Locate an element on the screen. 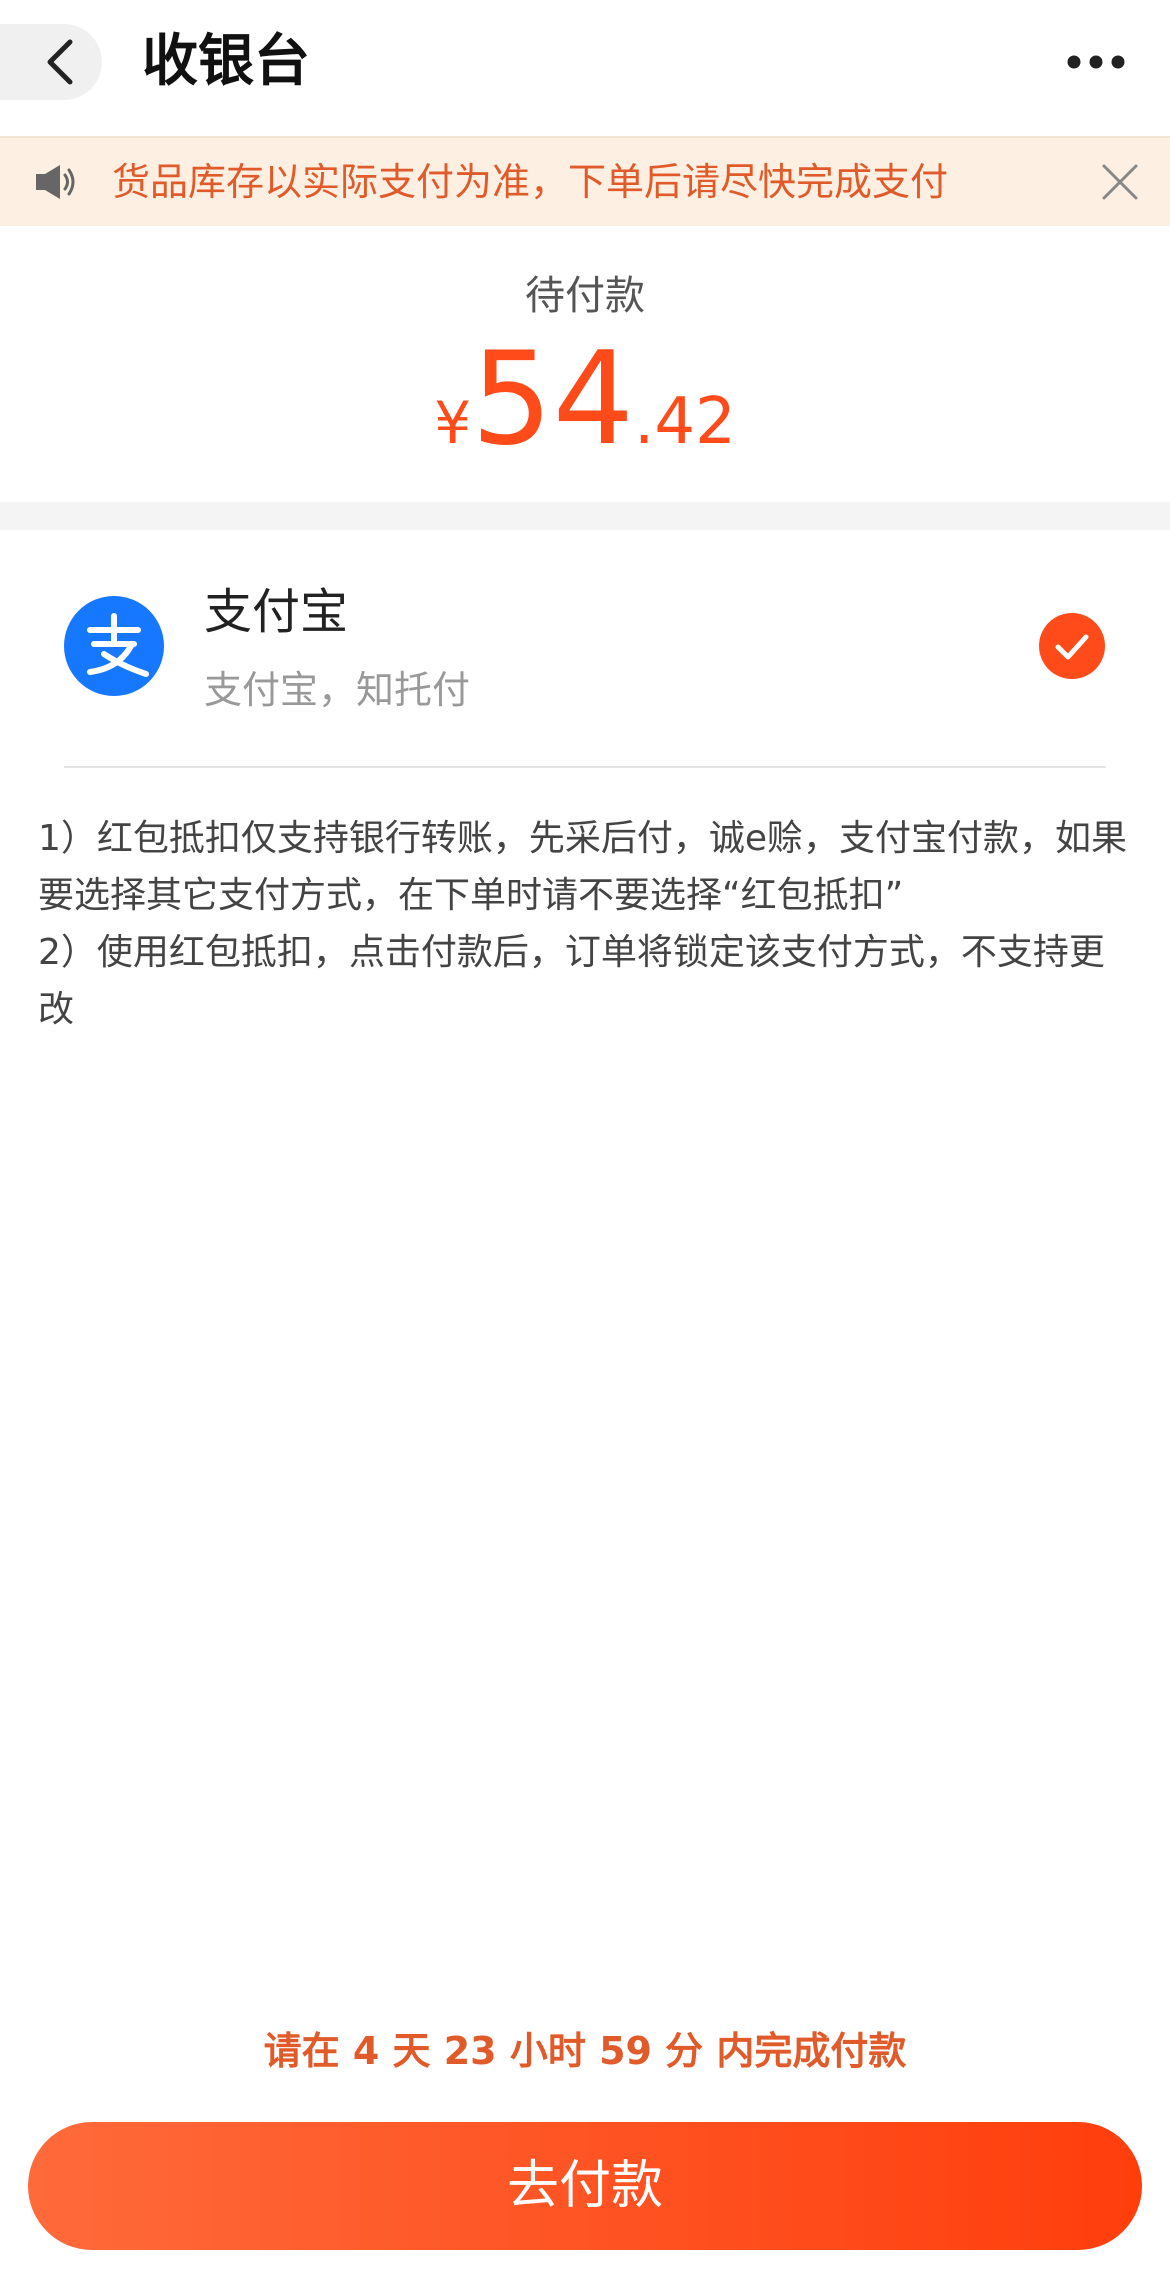 The image size is (1170, 2280). amount-decimal: .42 is located at coordinates (685, 422).